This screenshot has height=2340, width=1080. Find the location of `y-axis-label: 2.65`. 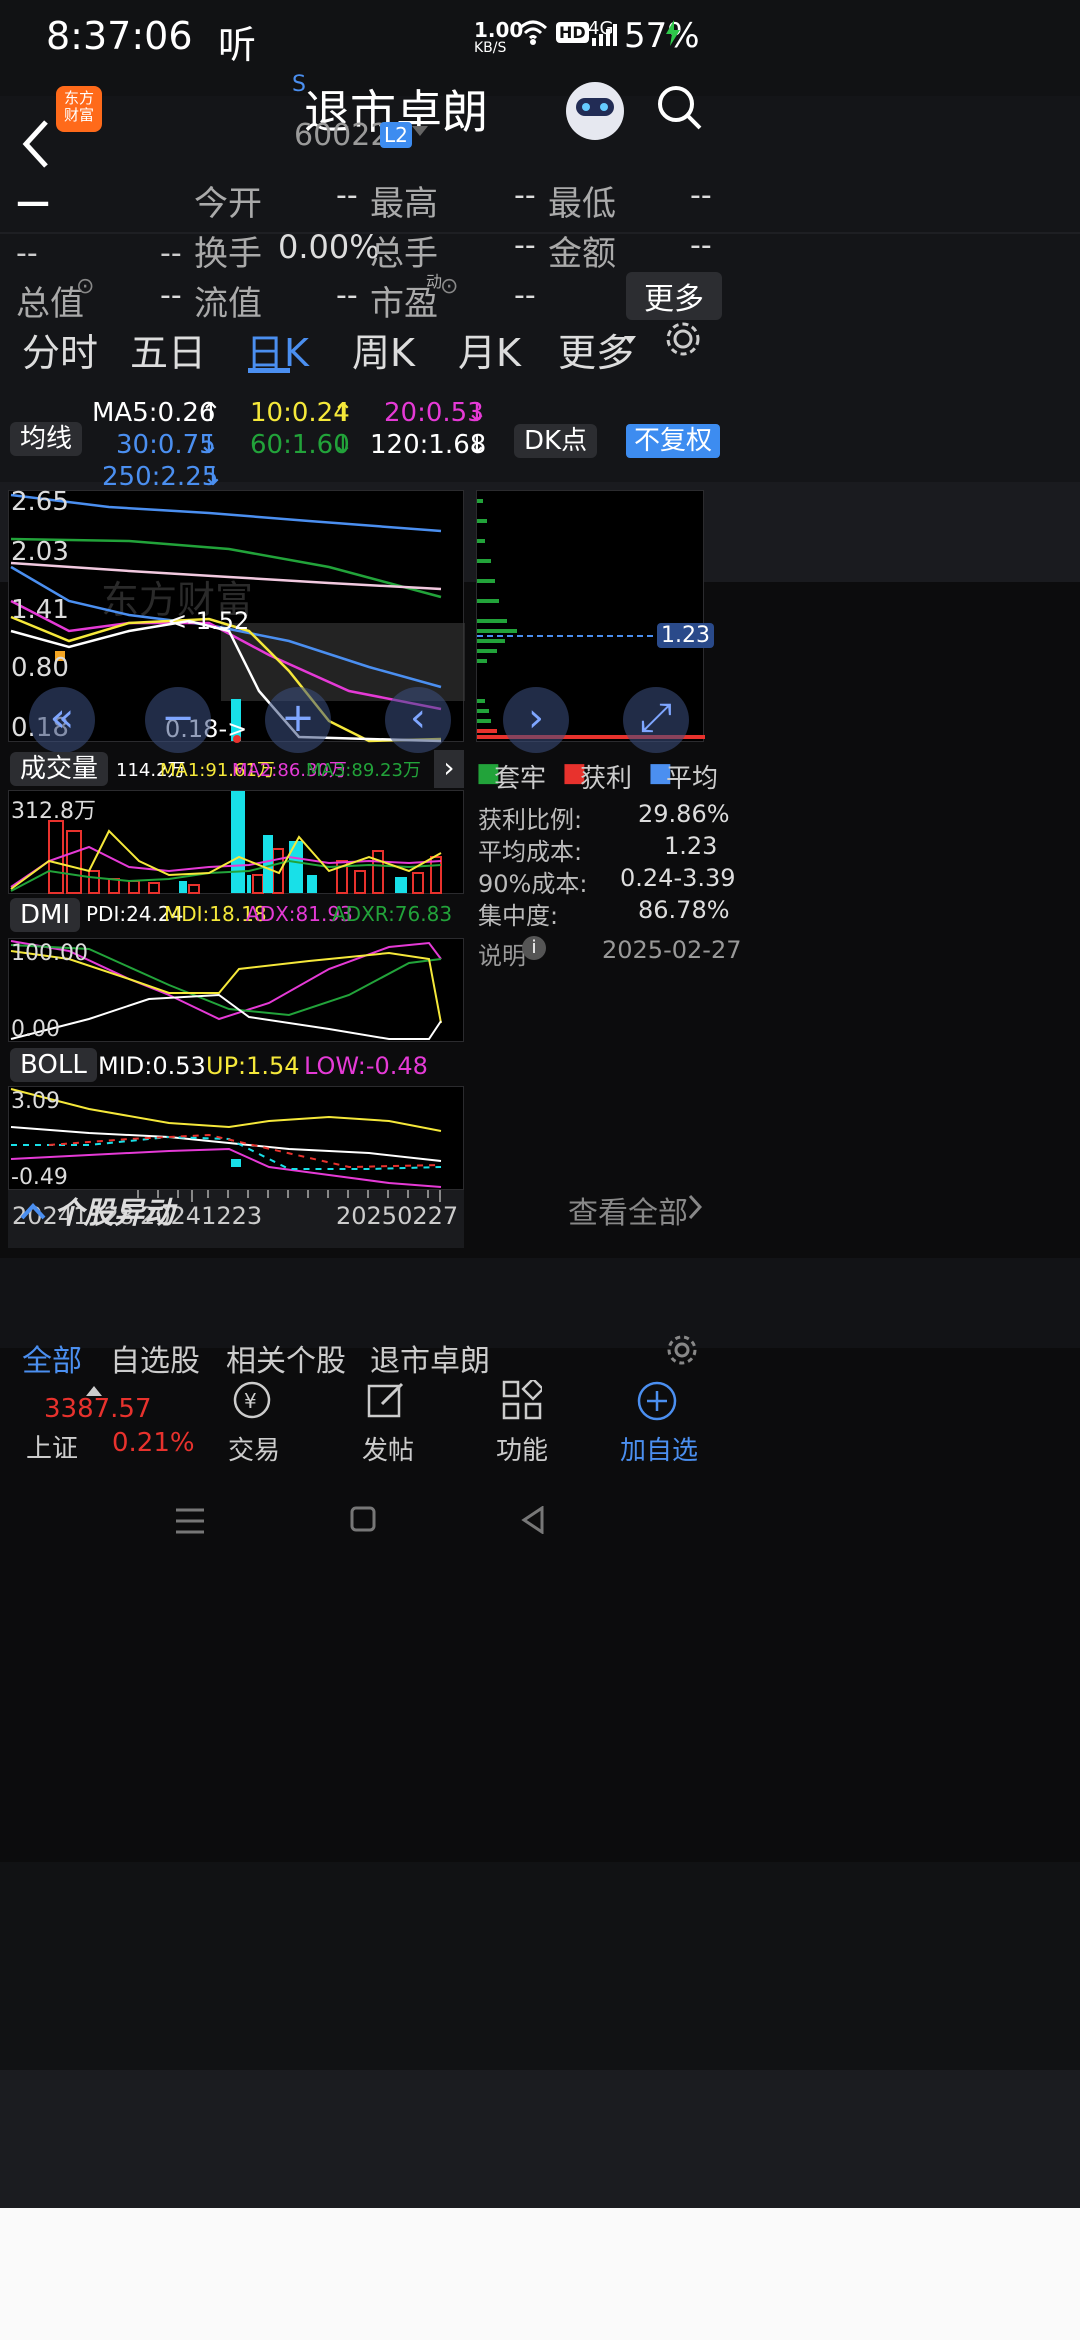

y-axis-label: 2.65 is located at coordinates (40, 502).